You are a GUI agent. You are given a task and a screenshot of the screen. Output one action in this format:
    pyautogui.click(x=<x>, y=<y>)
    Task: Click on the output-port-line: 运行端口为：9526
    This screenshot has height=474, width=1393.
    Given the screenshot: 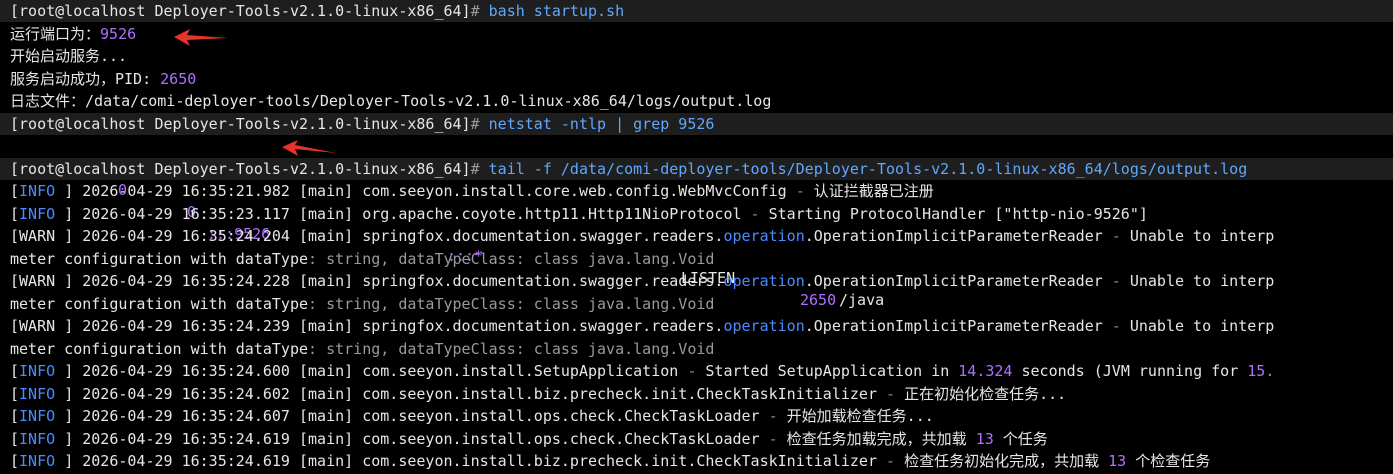 What is the action you would take?
    pyautogui.click(x=73, y=34)
    